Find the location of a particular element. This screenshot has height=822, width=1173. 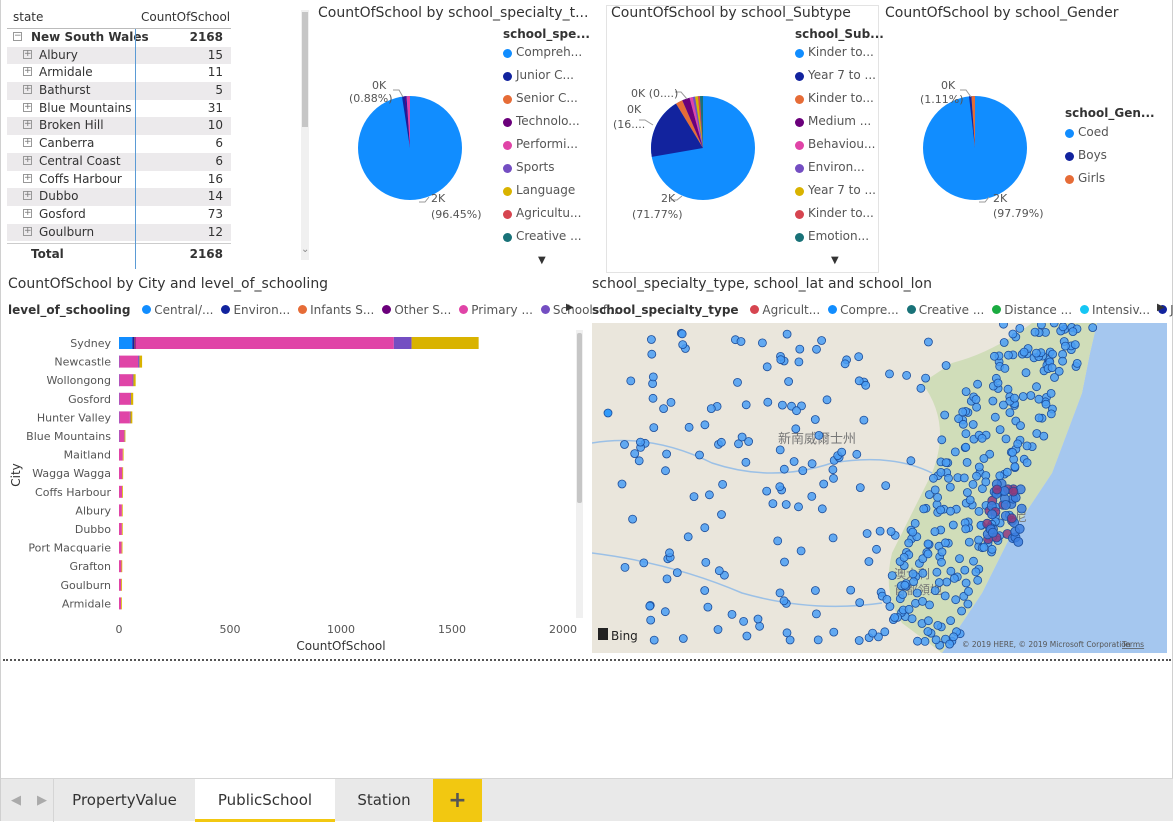

scroll-down-icon: ⌄ is located at coordinates (305, 249).